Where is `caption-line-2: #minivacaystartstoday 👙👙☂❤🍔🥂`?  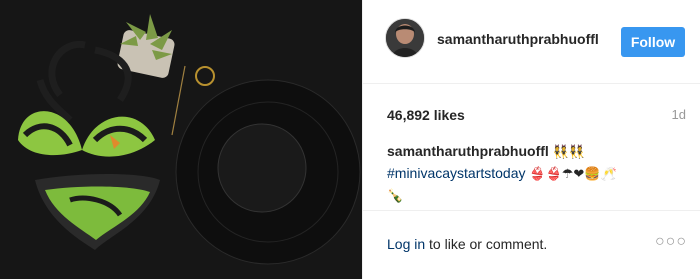 caption-line-2: #minivacaystartstoday 👙👙☂❤🍔🥂 is located at coordinates (534, 174).